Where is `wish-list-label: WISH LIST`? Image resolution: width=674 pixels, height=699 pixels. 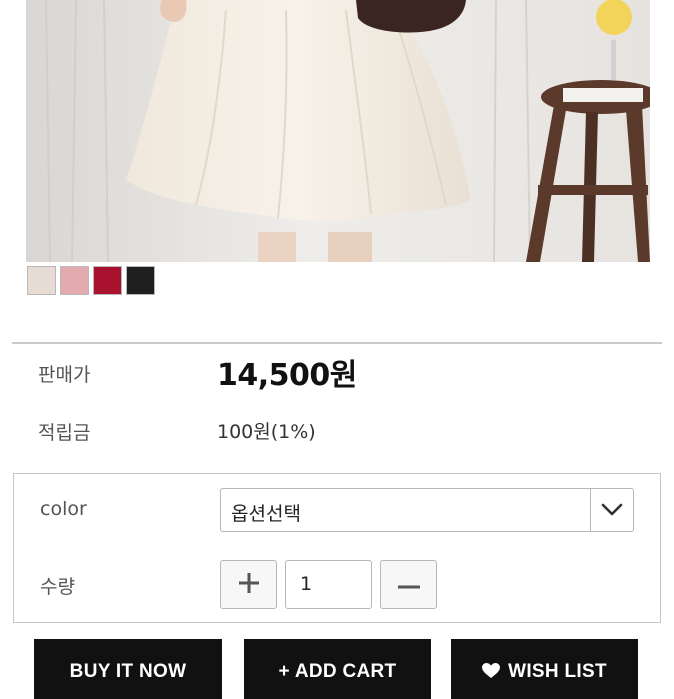
wish-list-label: WISH LIST is located at coordinates (557, 671).